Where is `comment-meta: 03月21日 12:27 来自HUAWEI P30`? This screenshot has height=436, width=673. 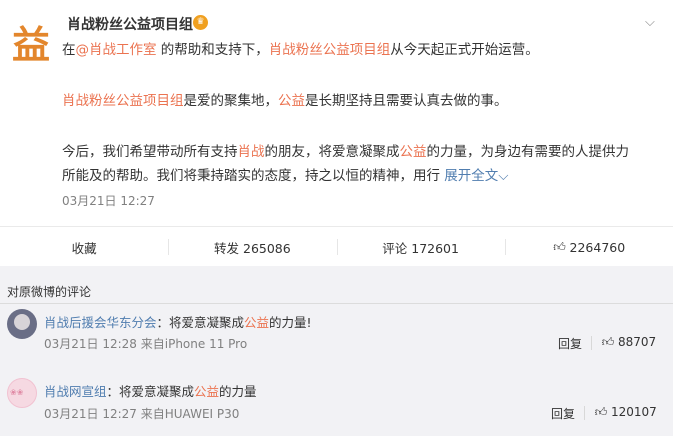
comment-meta: 03月21日 12:27 来自HUAWEI P30 is located at coordinates (142, 414).